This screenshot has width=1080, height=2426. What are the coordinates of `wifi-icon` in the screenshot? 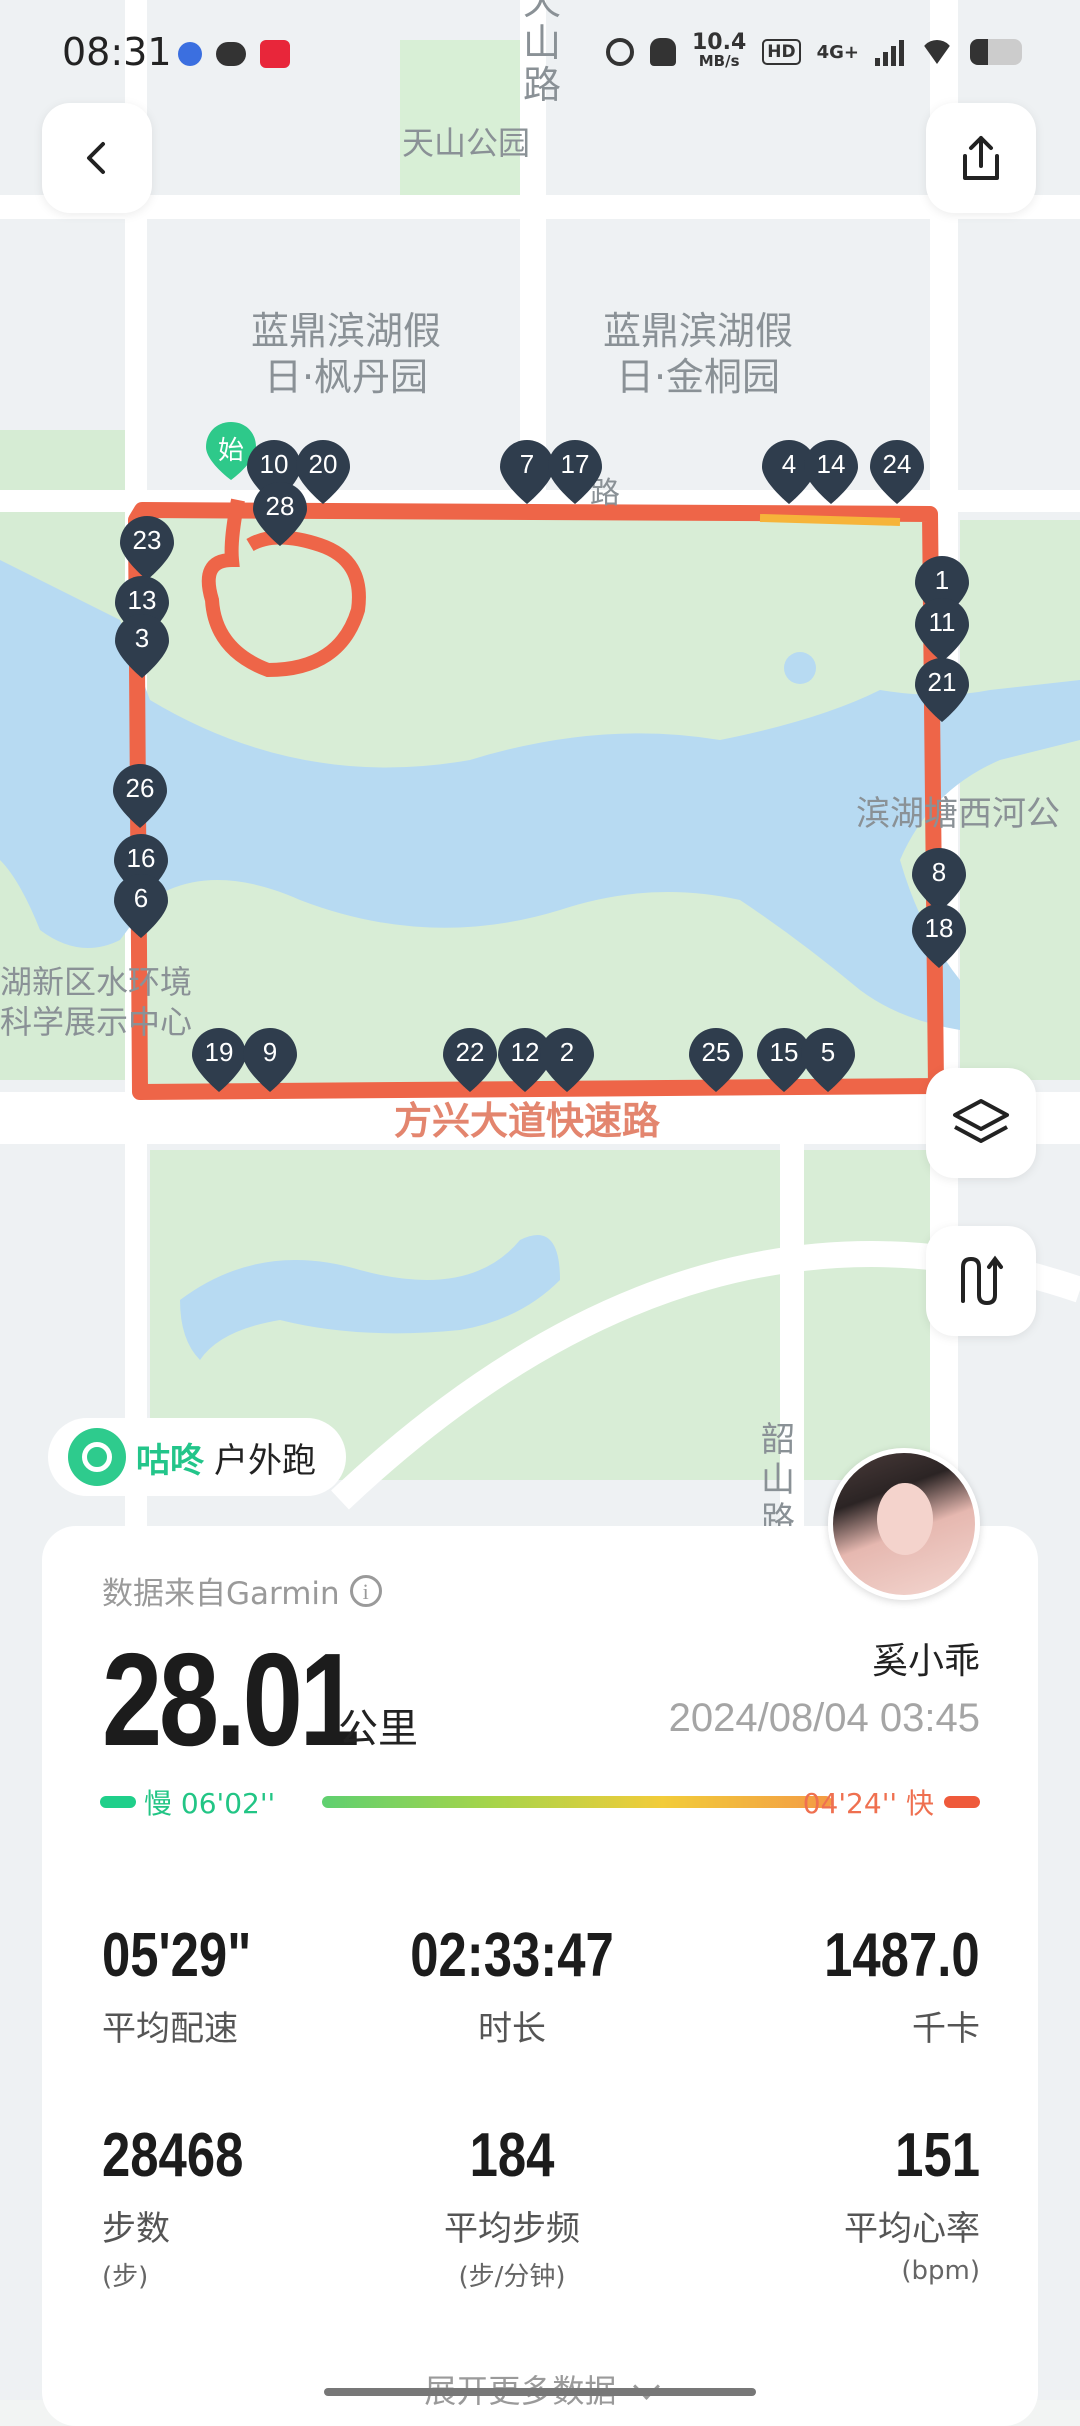 It's located at (937, 52).